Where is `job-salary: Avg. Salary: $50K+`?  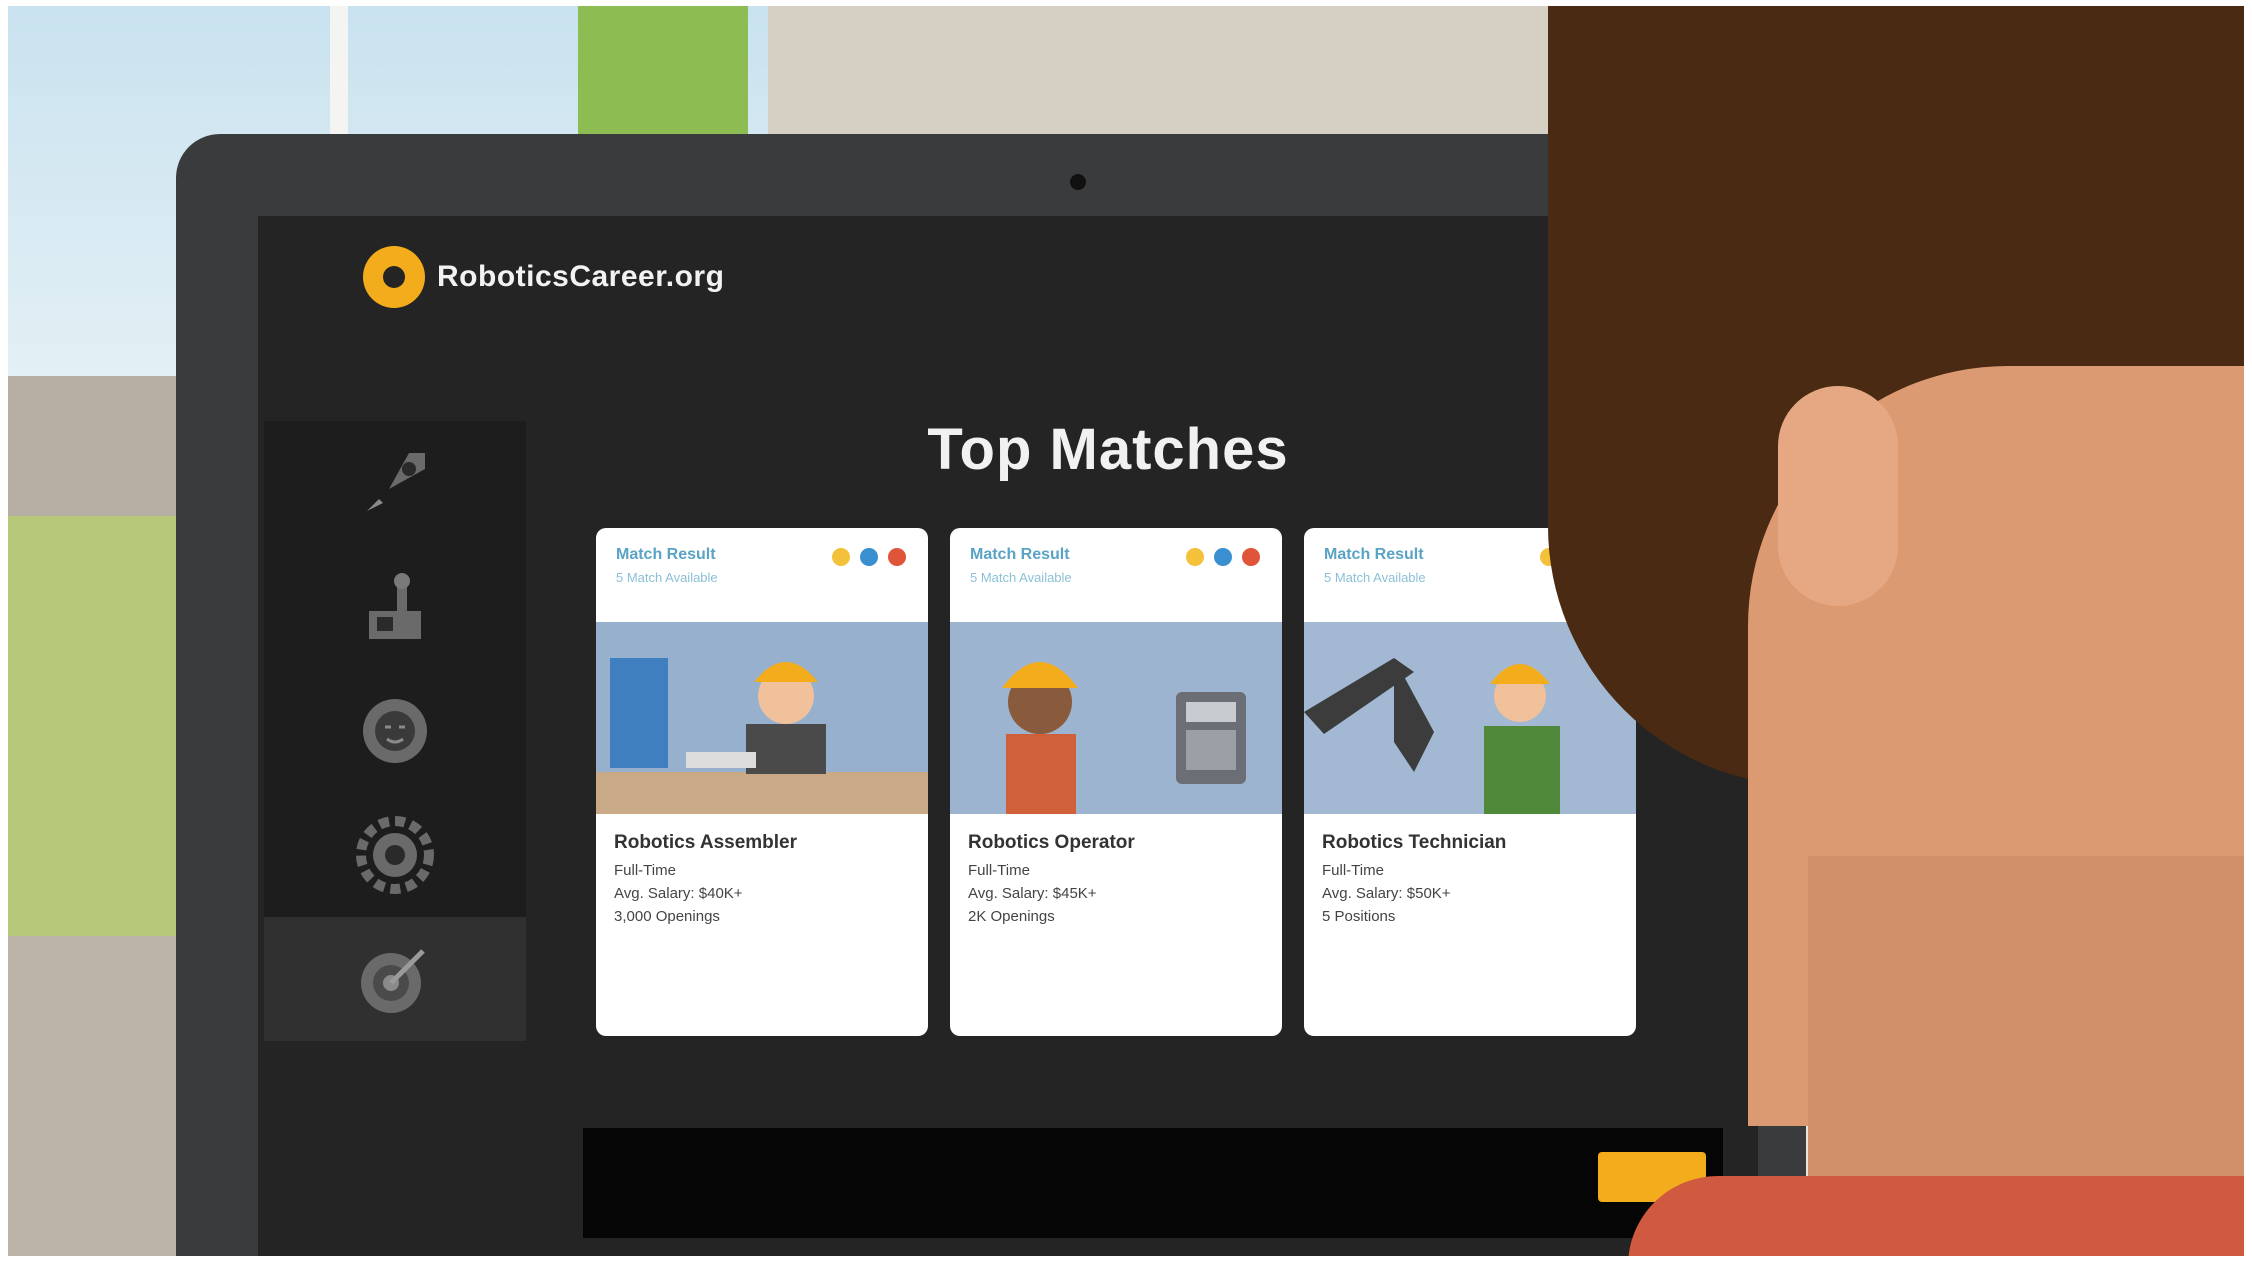
job-salary: Avg. Salary: $50K+ is located at coordinates (1386, 893).